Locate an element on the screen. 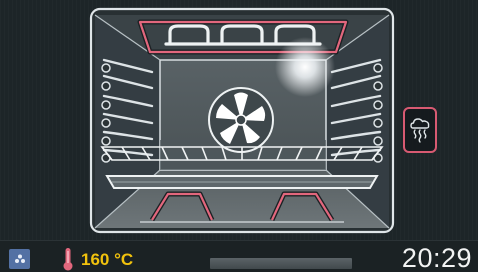 Image resolution: width=478 pixels, height=272 pixels. oven-light is located at coordinates (305, 67).